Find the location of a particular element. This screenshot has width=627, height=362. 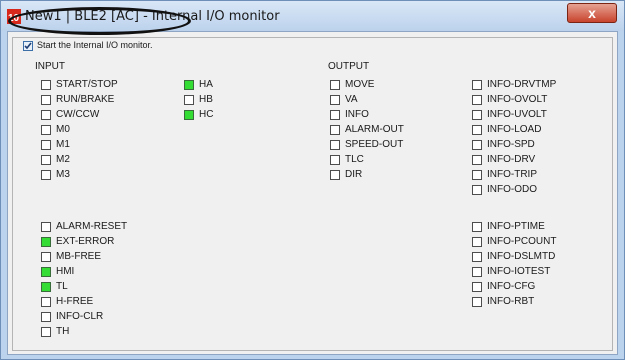

label-alarm-out: ALARM-OUT is located at coordinates (374, 129).